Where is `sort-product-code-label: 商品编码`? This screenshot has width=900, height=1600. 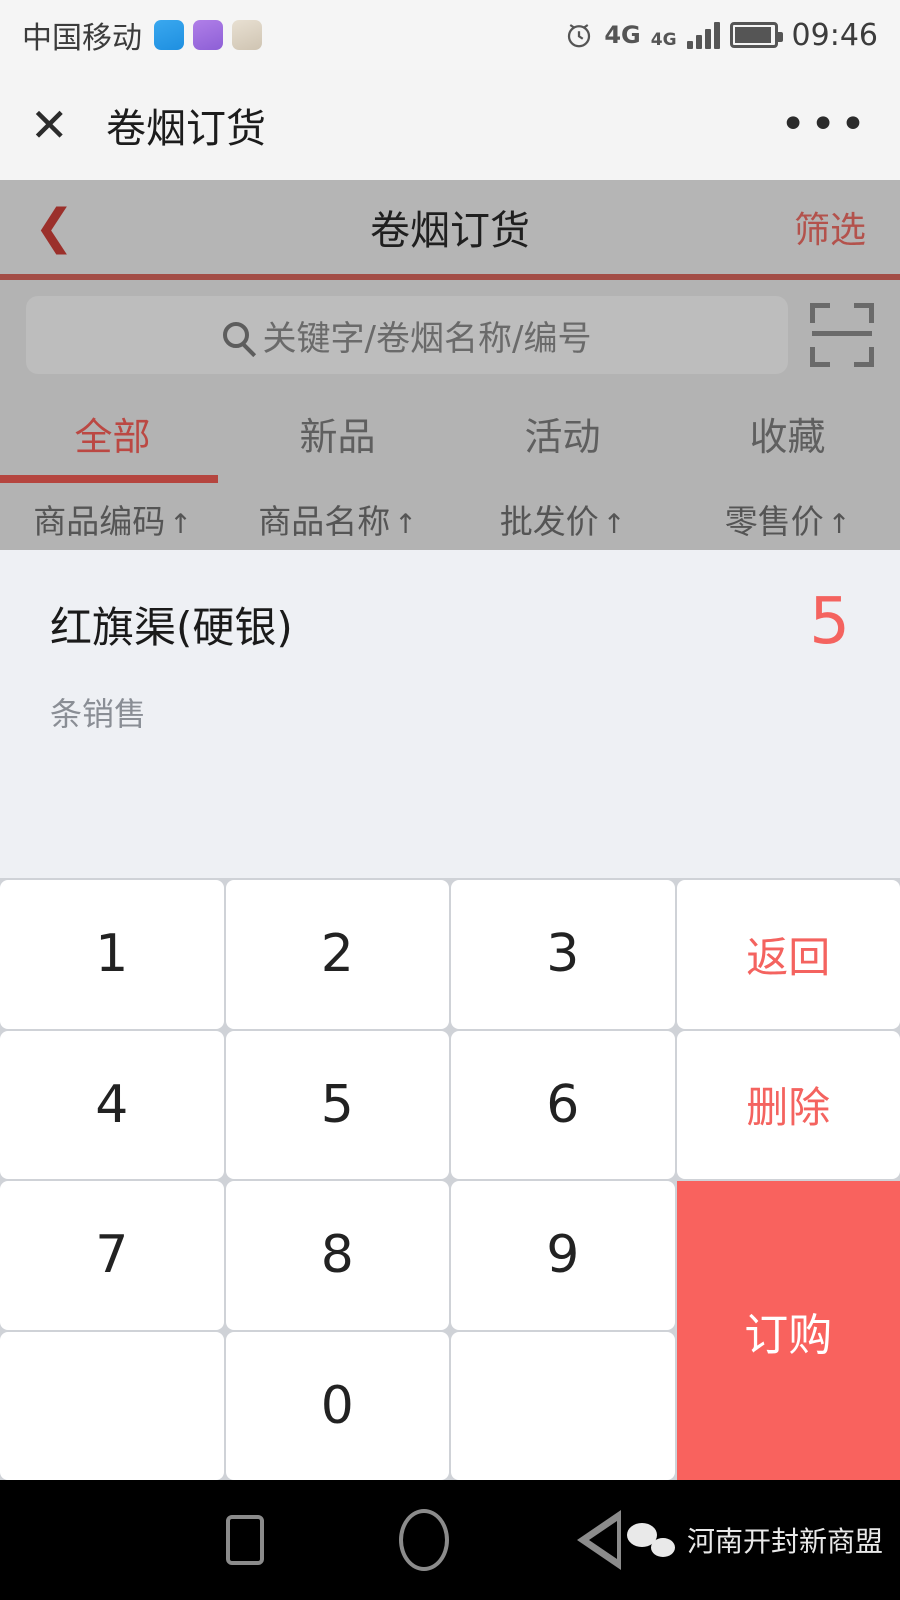 sort-product-code-label: 商品编码 is located at coordinates (99, 521).